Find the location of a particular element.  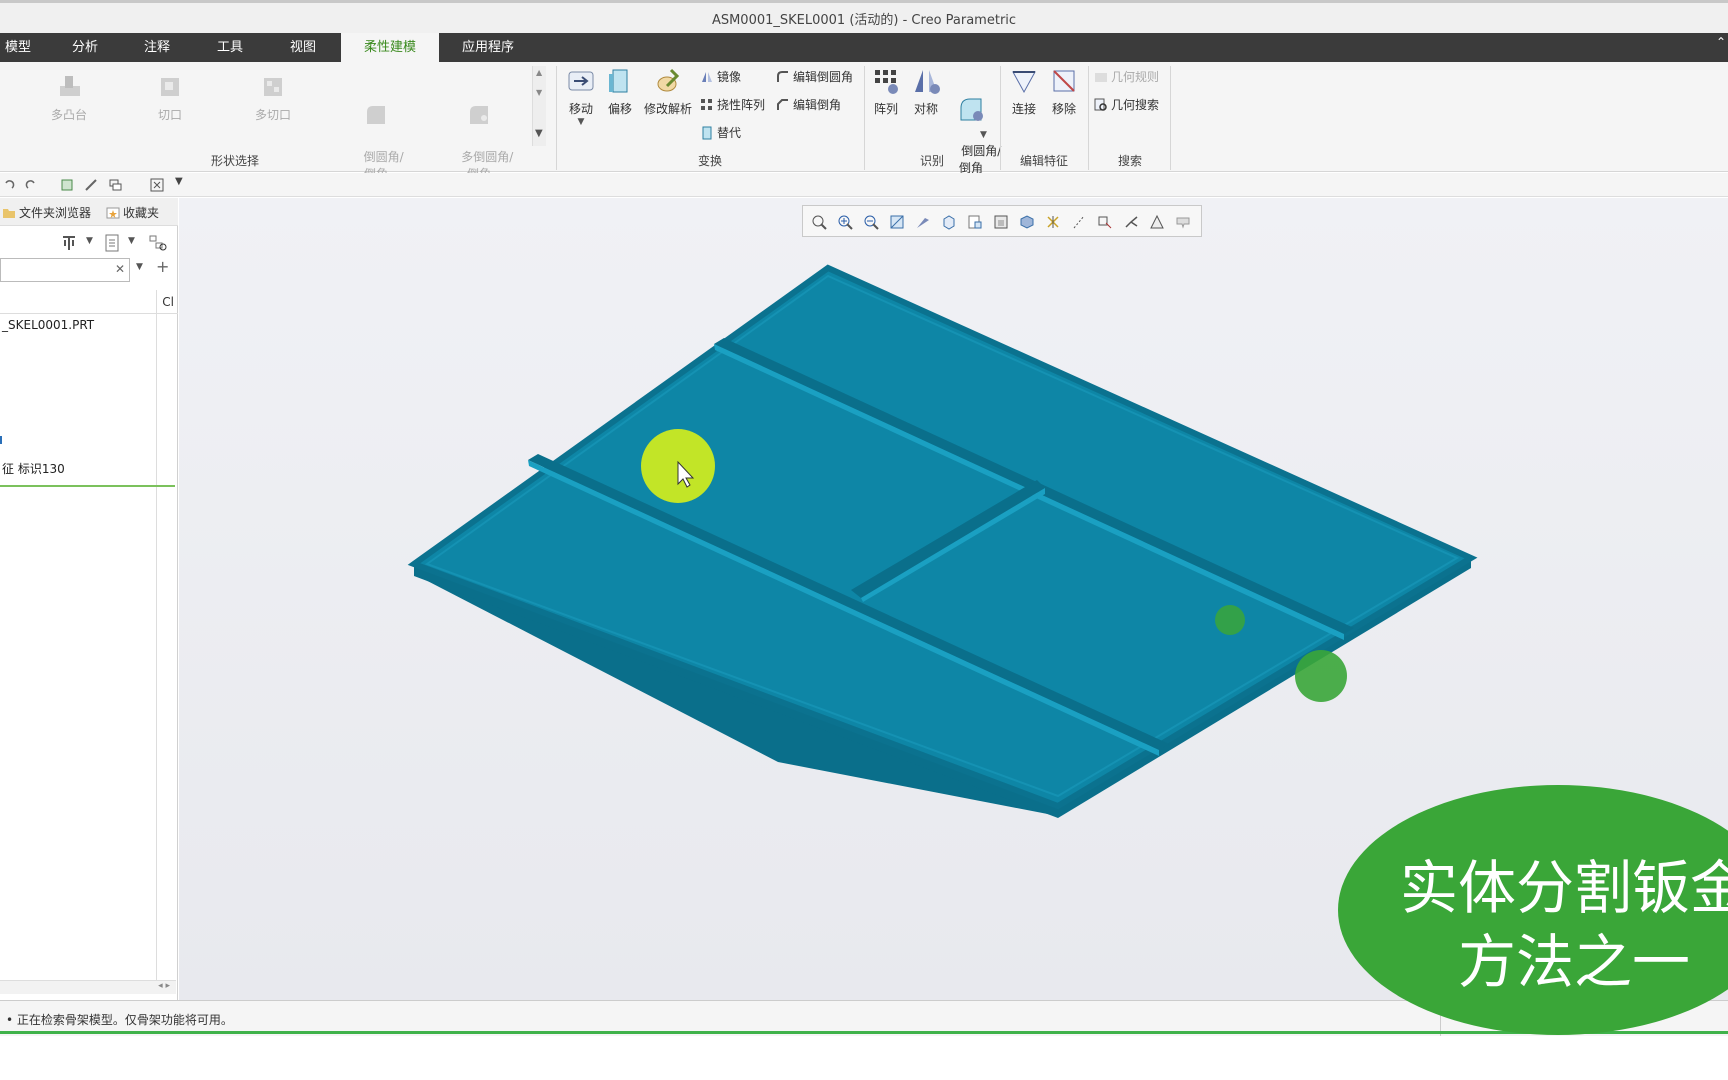

group-label-recognize: 识别 is located at coordinates (931, 161).